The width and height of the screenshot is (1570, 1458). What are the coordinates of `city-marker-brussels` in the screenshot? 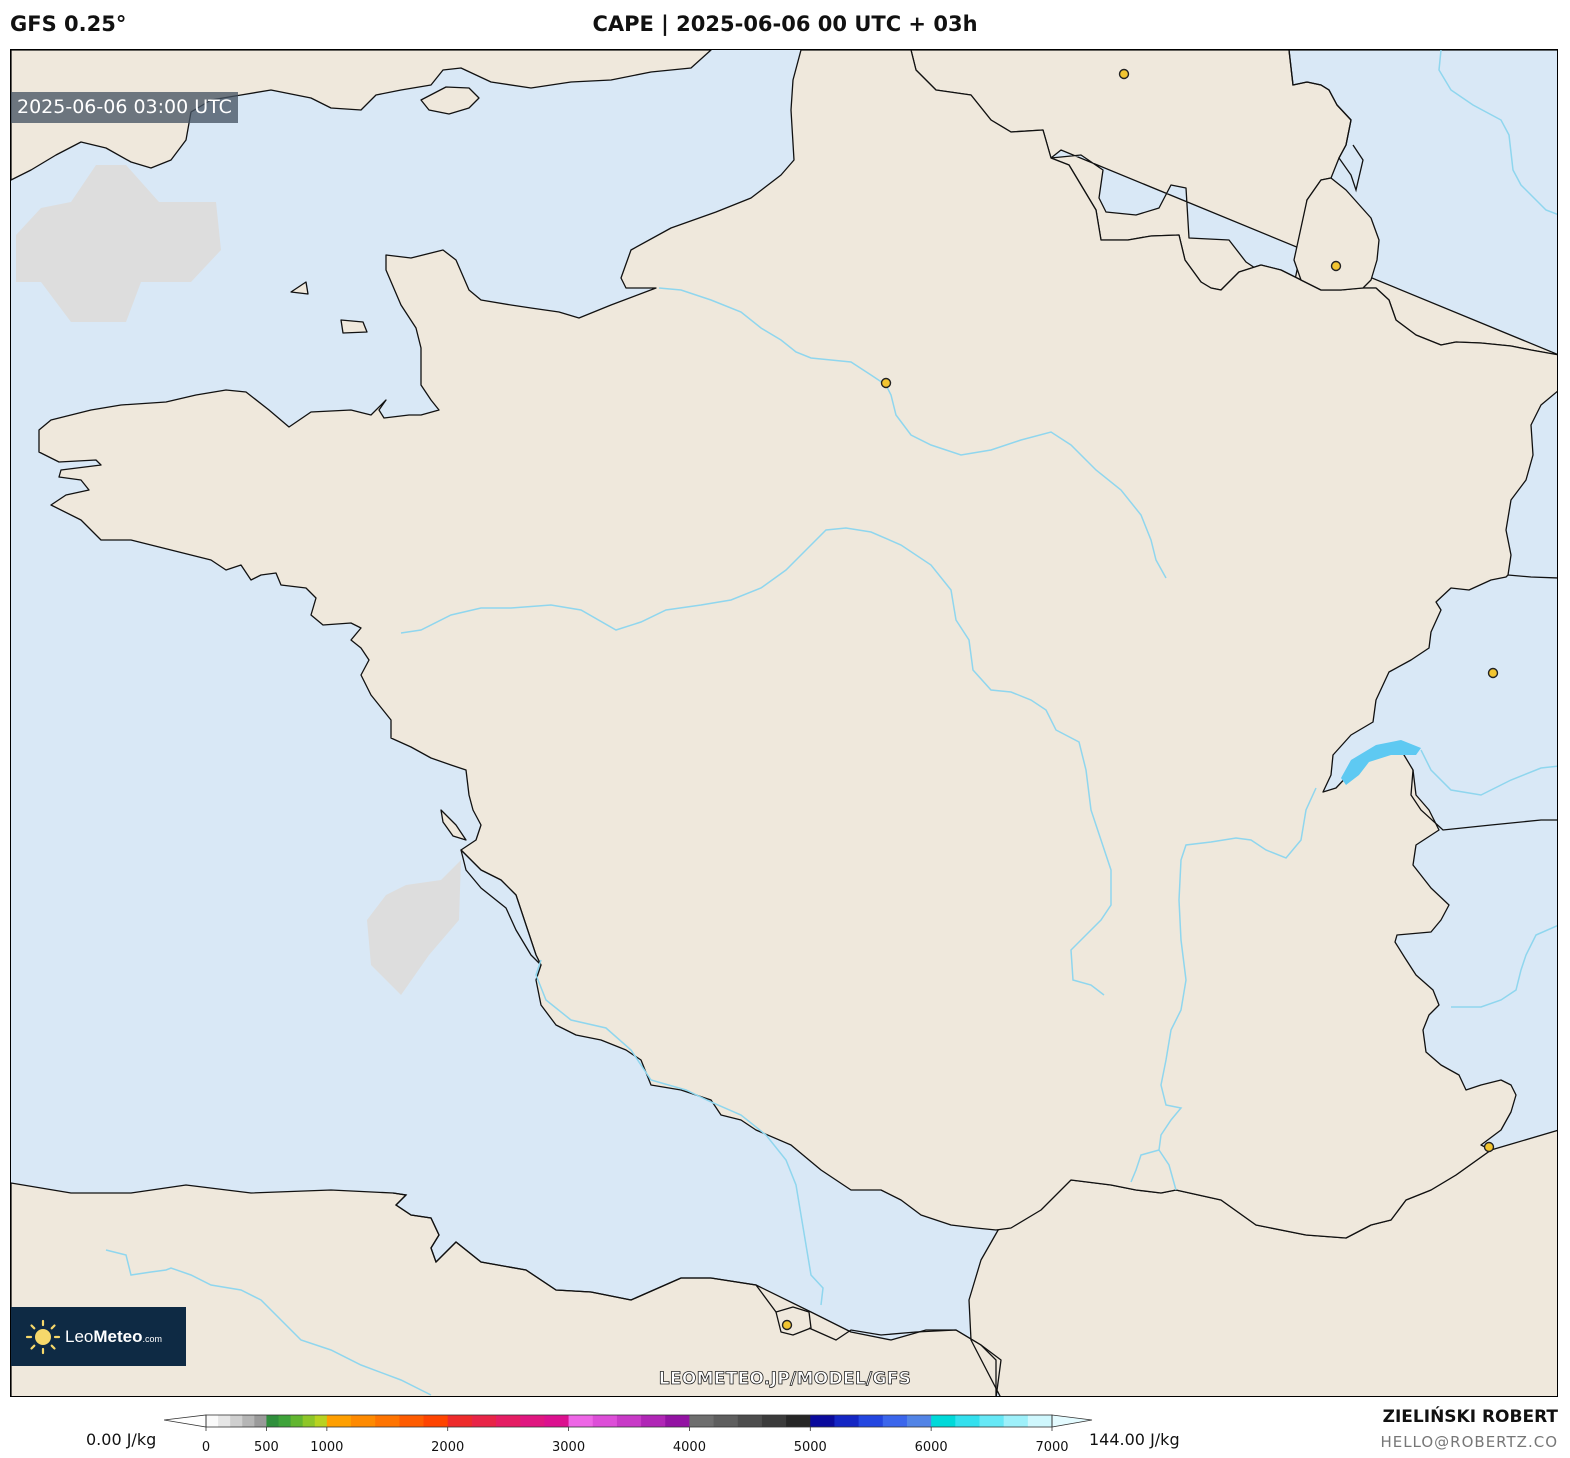 It's located at (1124, 74).